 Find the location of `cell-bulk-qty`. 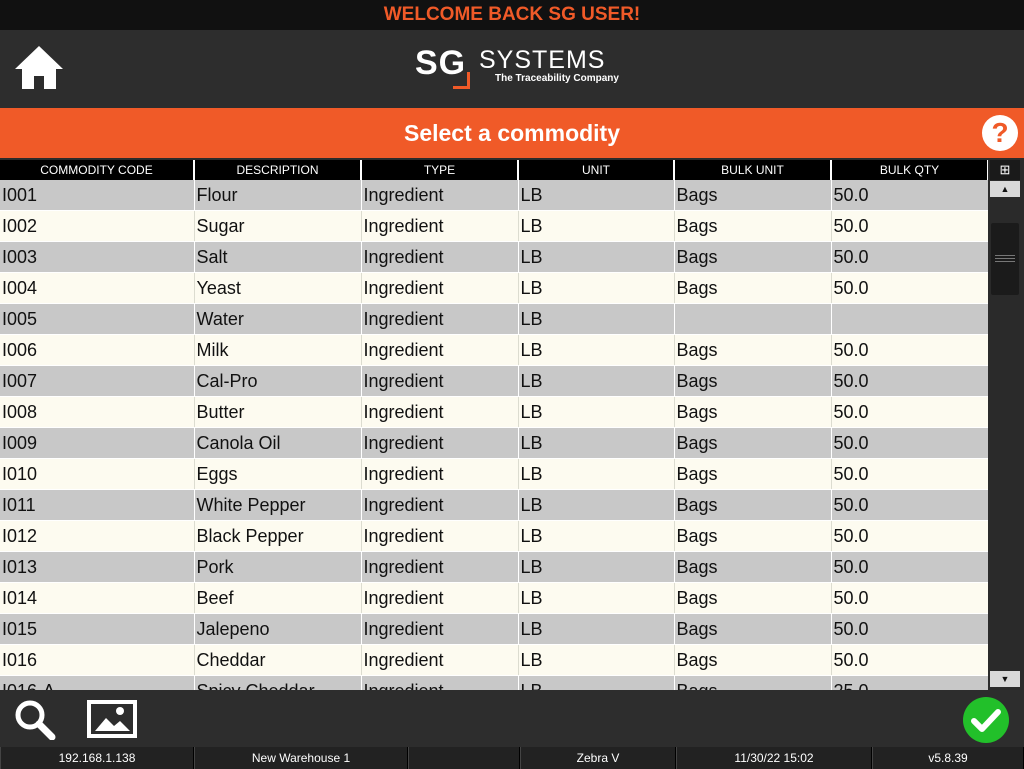

cell-bulk-qty is located at coordinates (909, 319).